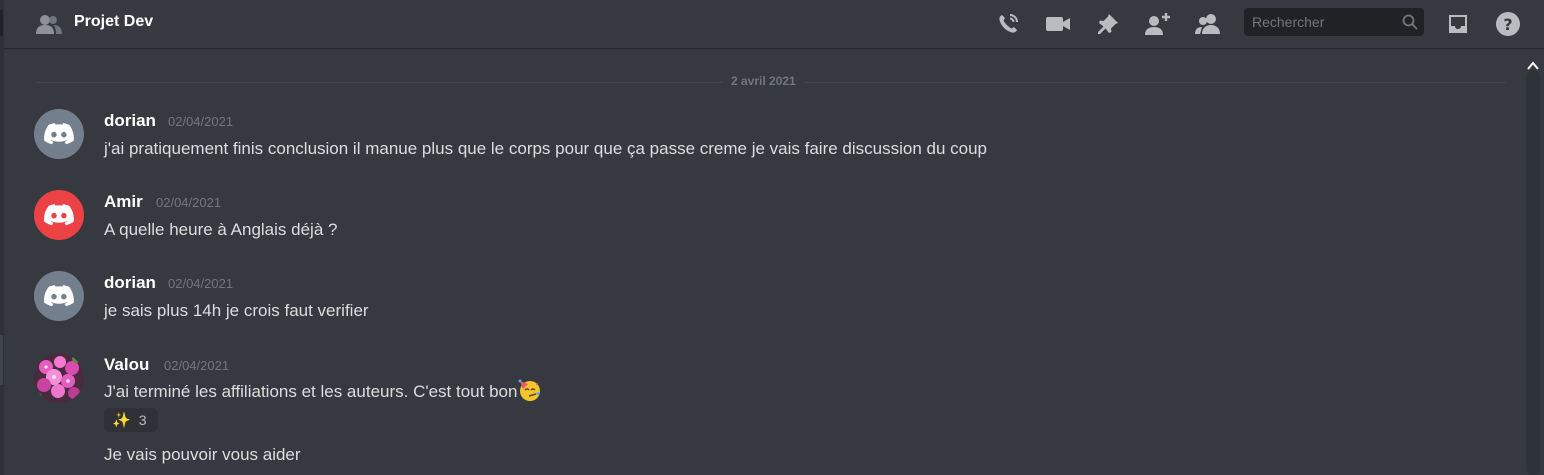  I want to click on pin-icon, so click(1108, 24).